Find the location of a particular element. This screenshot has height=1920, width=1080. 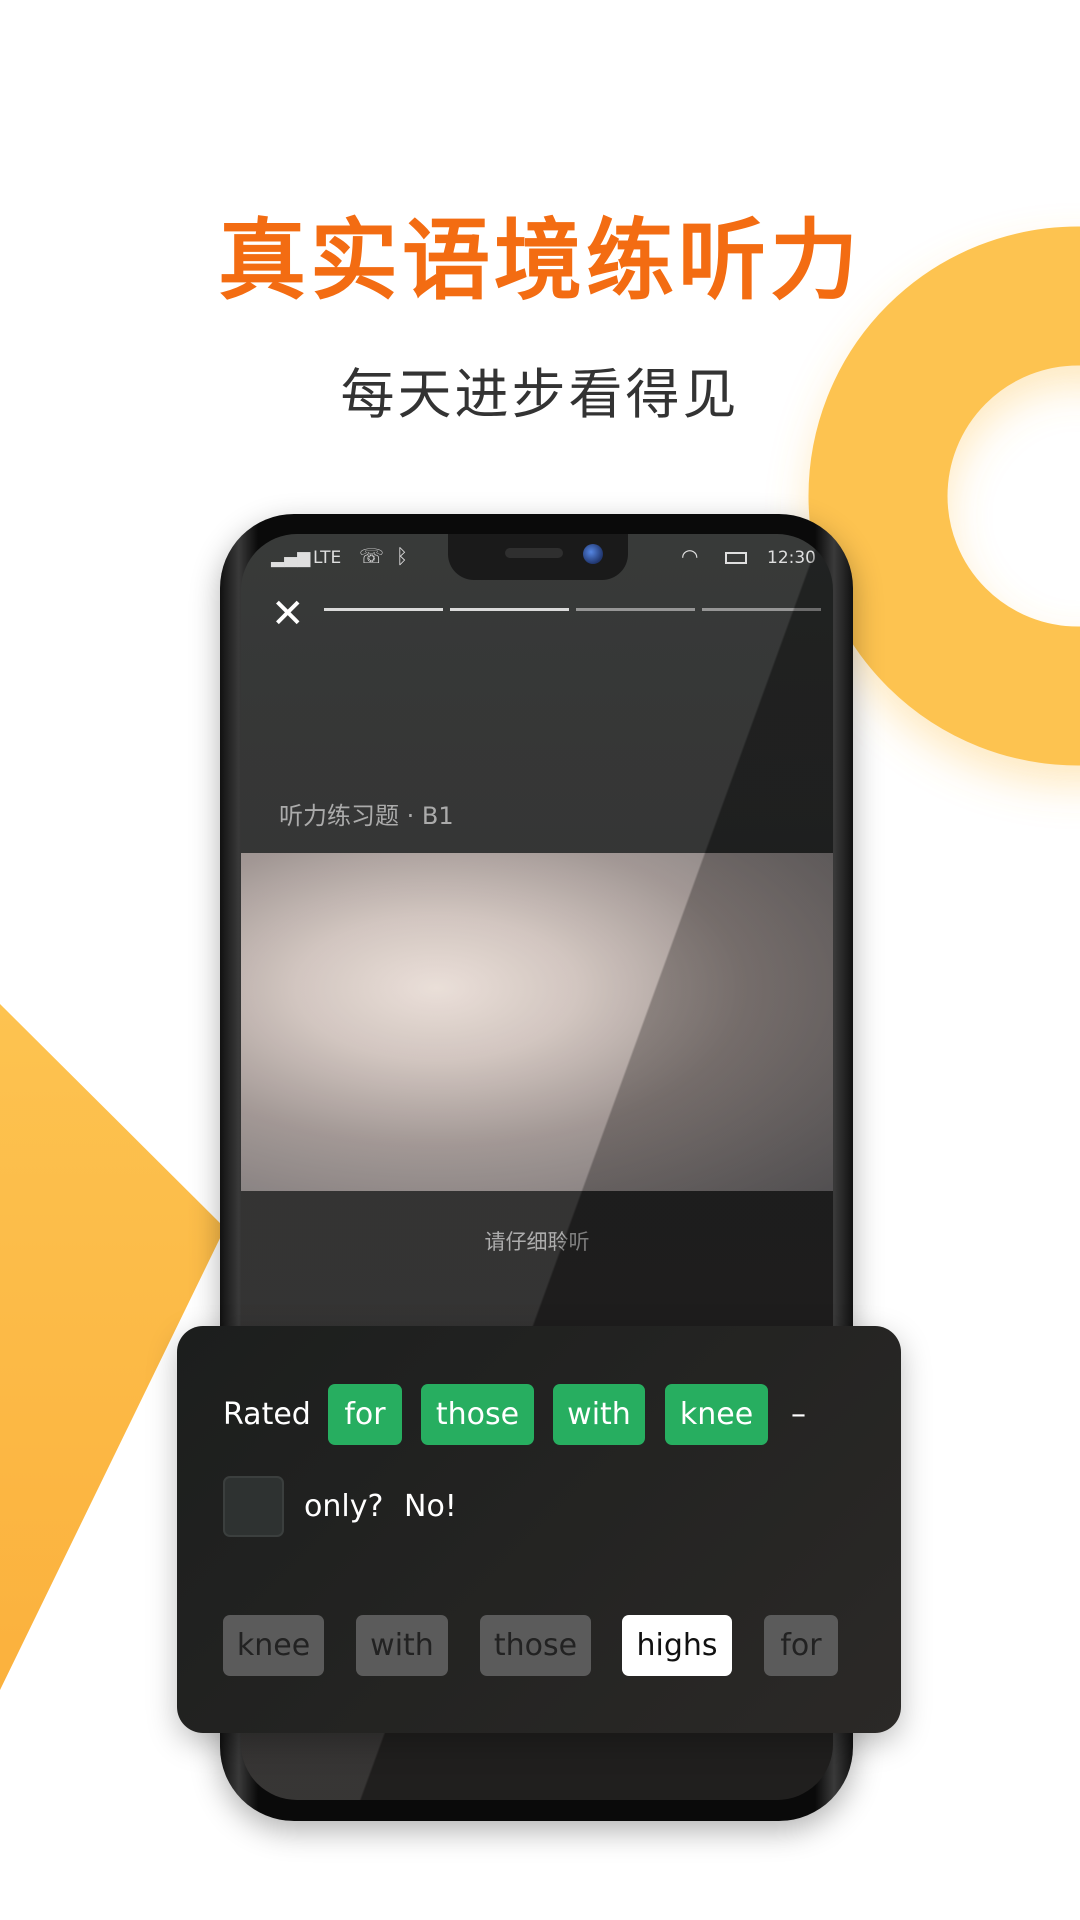

option-word: with is located at coordinates (402, 1645).